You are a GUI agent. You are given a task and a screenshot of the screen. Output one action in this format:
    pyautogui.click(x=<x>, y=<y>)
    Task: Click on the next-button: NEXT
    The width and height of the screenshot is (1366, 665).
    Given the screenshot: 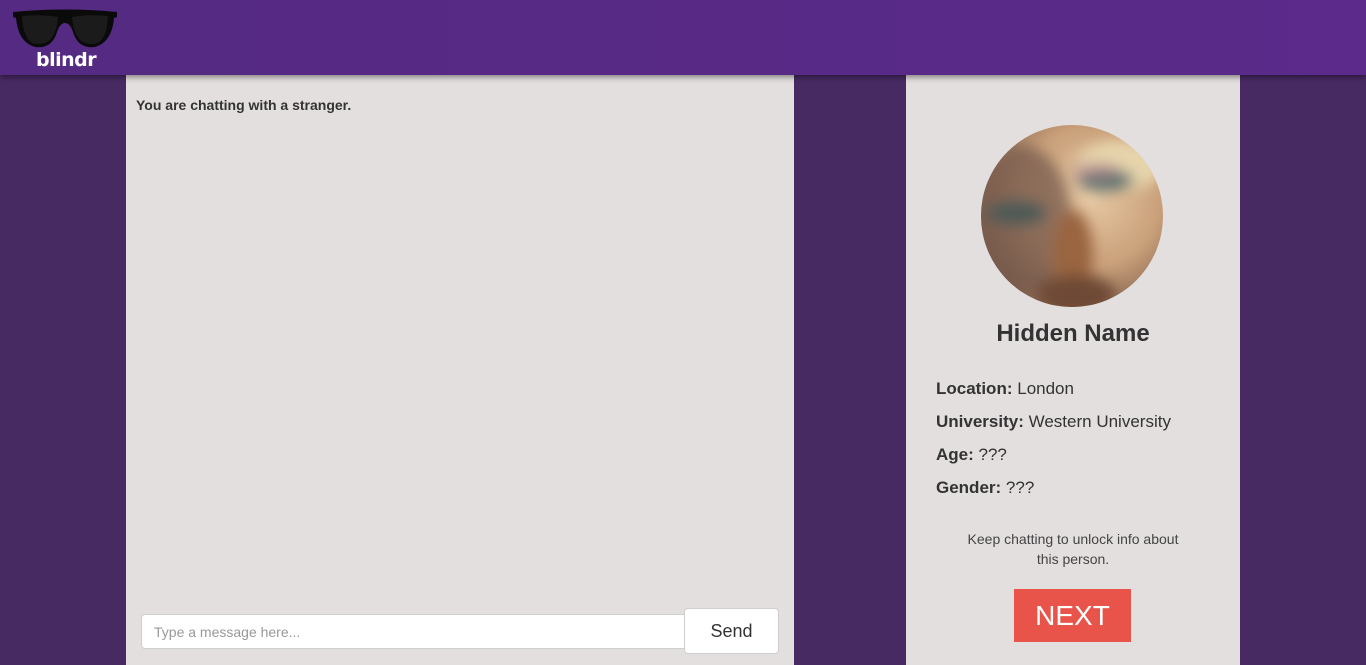 What is the action you would take?
    pyautogui.click(x=1072, y=615)
    